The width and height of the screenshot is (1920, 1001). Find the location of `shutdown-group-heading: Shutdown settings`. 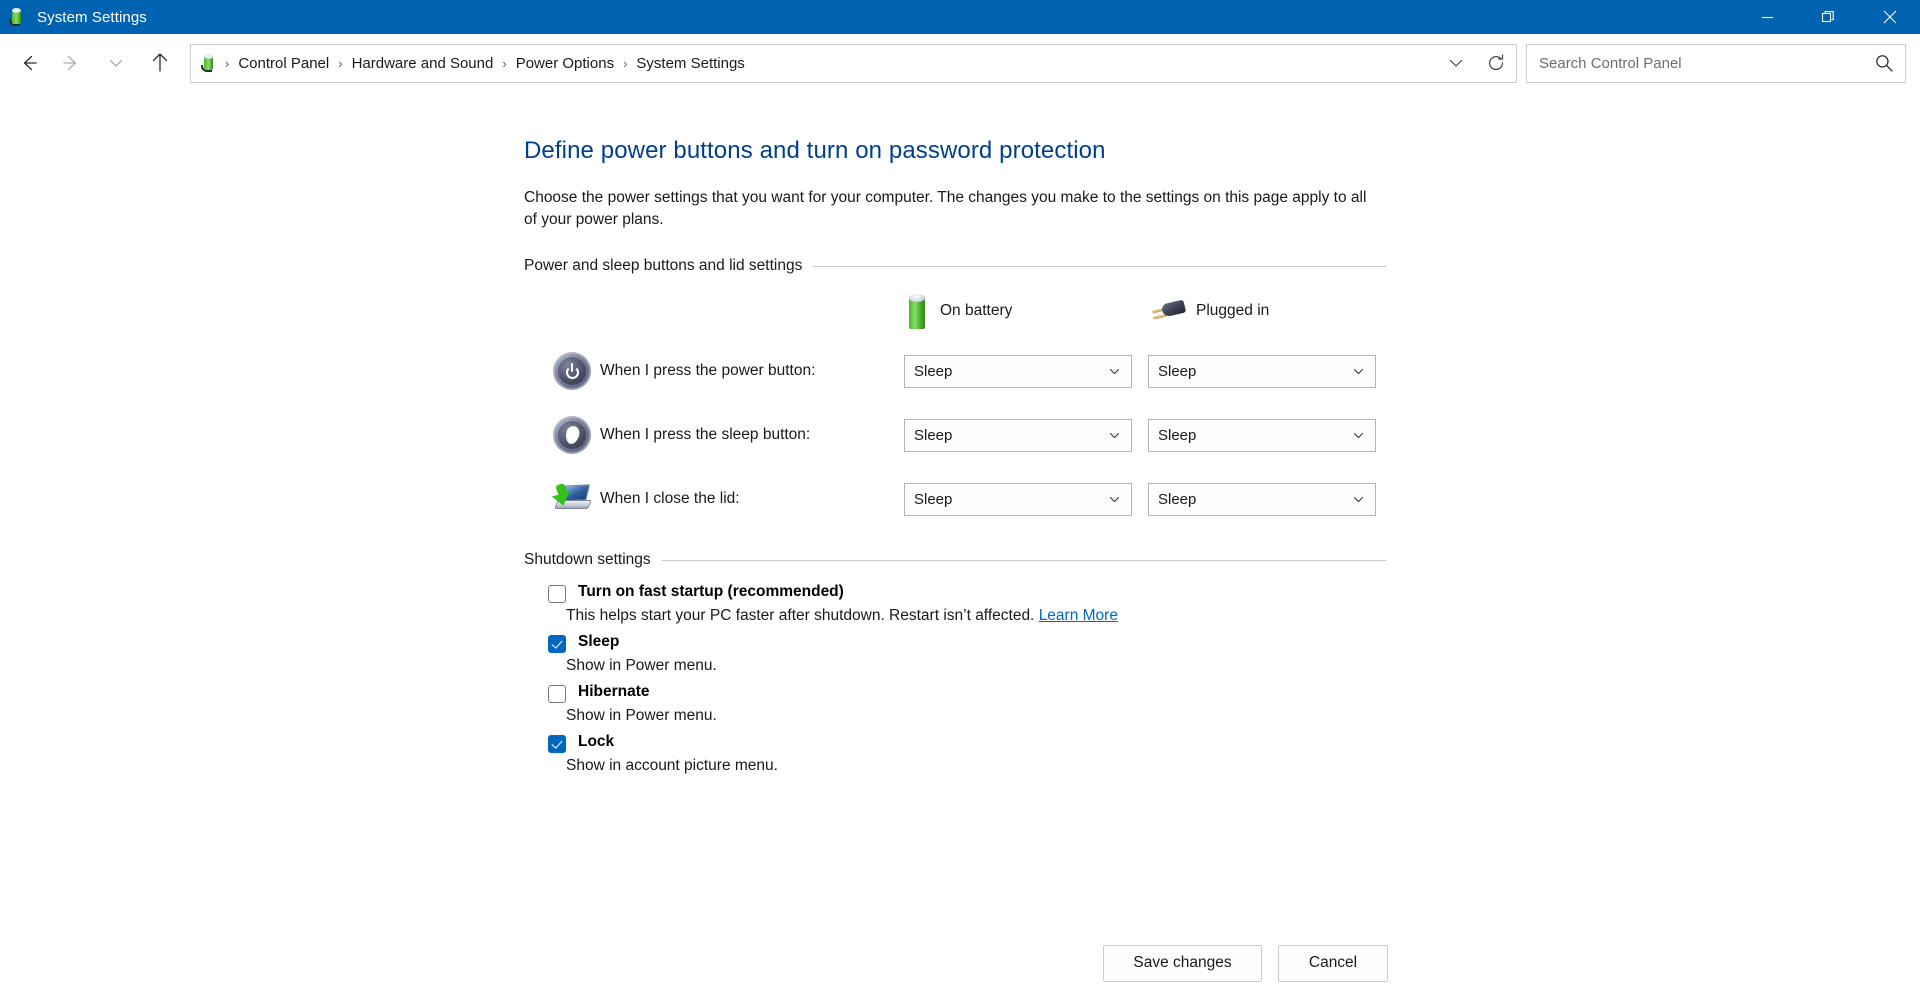

shutdown-group-heading: Shutdown settings is located at coordinates (955, 560).